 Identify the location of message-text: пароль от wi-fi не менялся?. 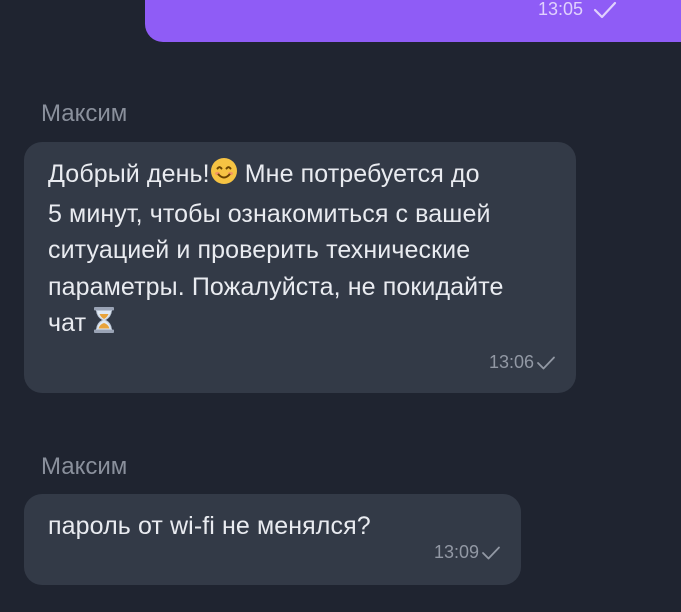
(209, 526).